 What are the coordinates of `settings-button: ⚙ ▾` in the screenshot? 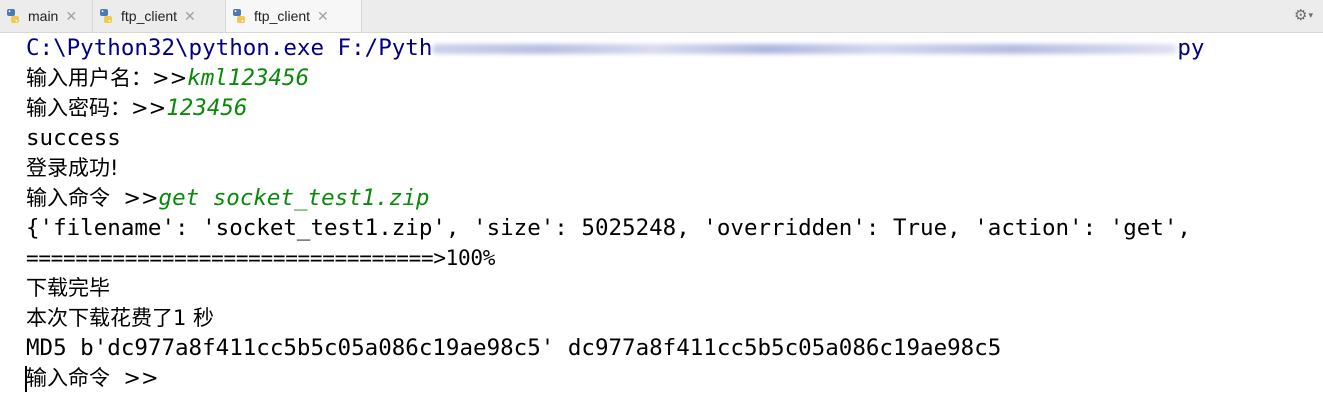 It's located at (1303, 15).